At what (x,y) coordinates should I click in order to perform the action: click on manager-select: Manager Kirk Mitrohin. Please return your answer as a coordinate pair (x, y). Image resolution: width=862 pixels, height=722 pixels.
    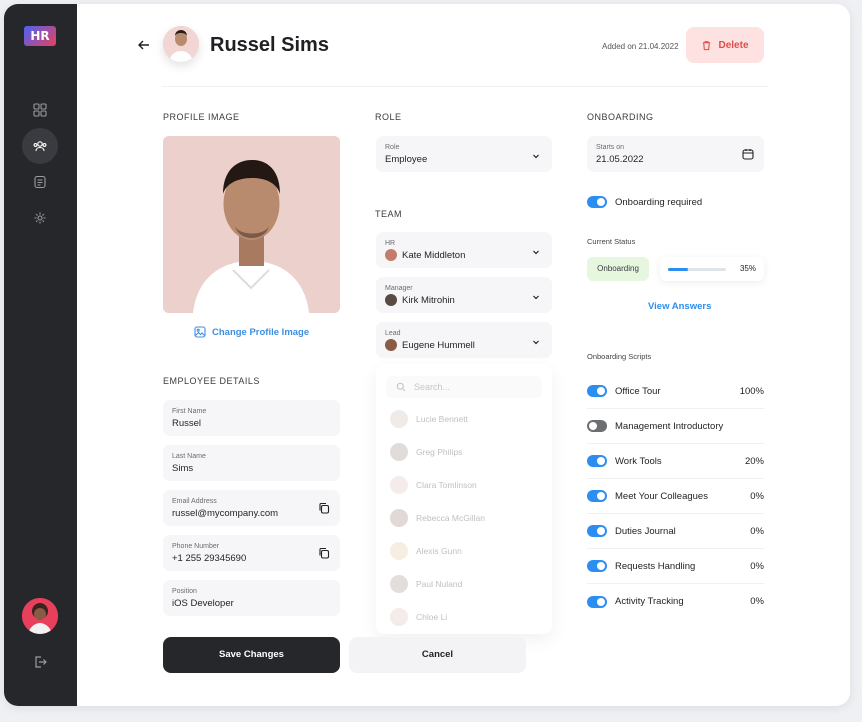
    Looking at the image, I should click on (464, 295).